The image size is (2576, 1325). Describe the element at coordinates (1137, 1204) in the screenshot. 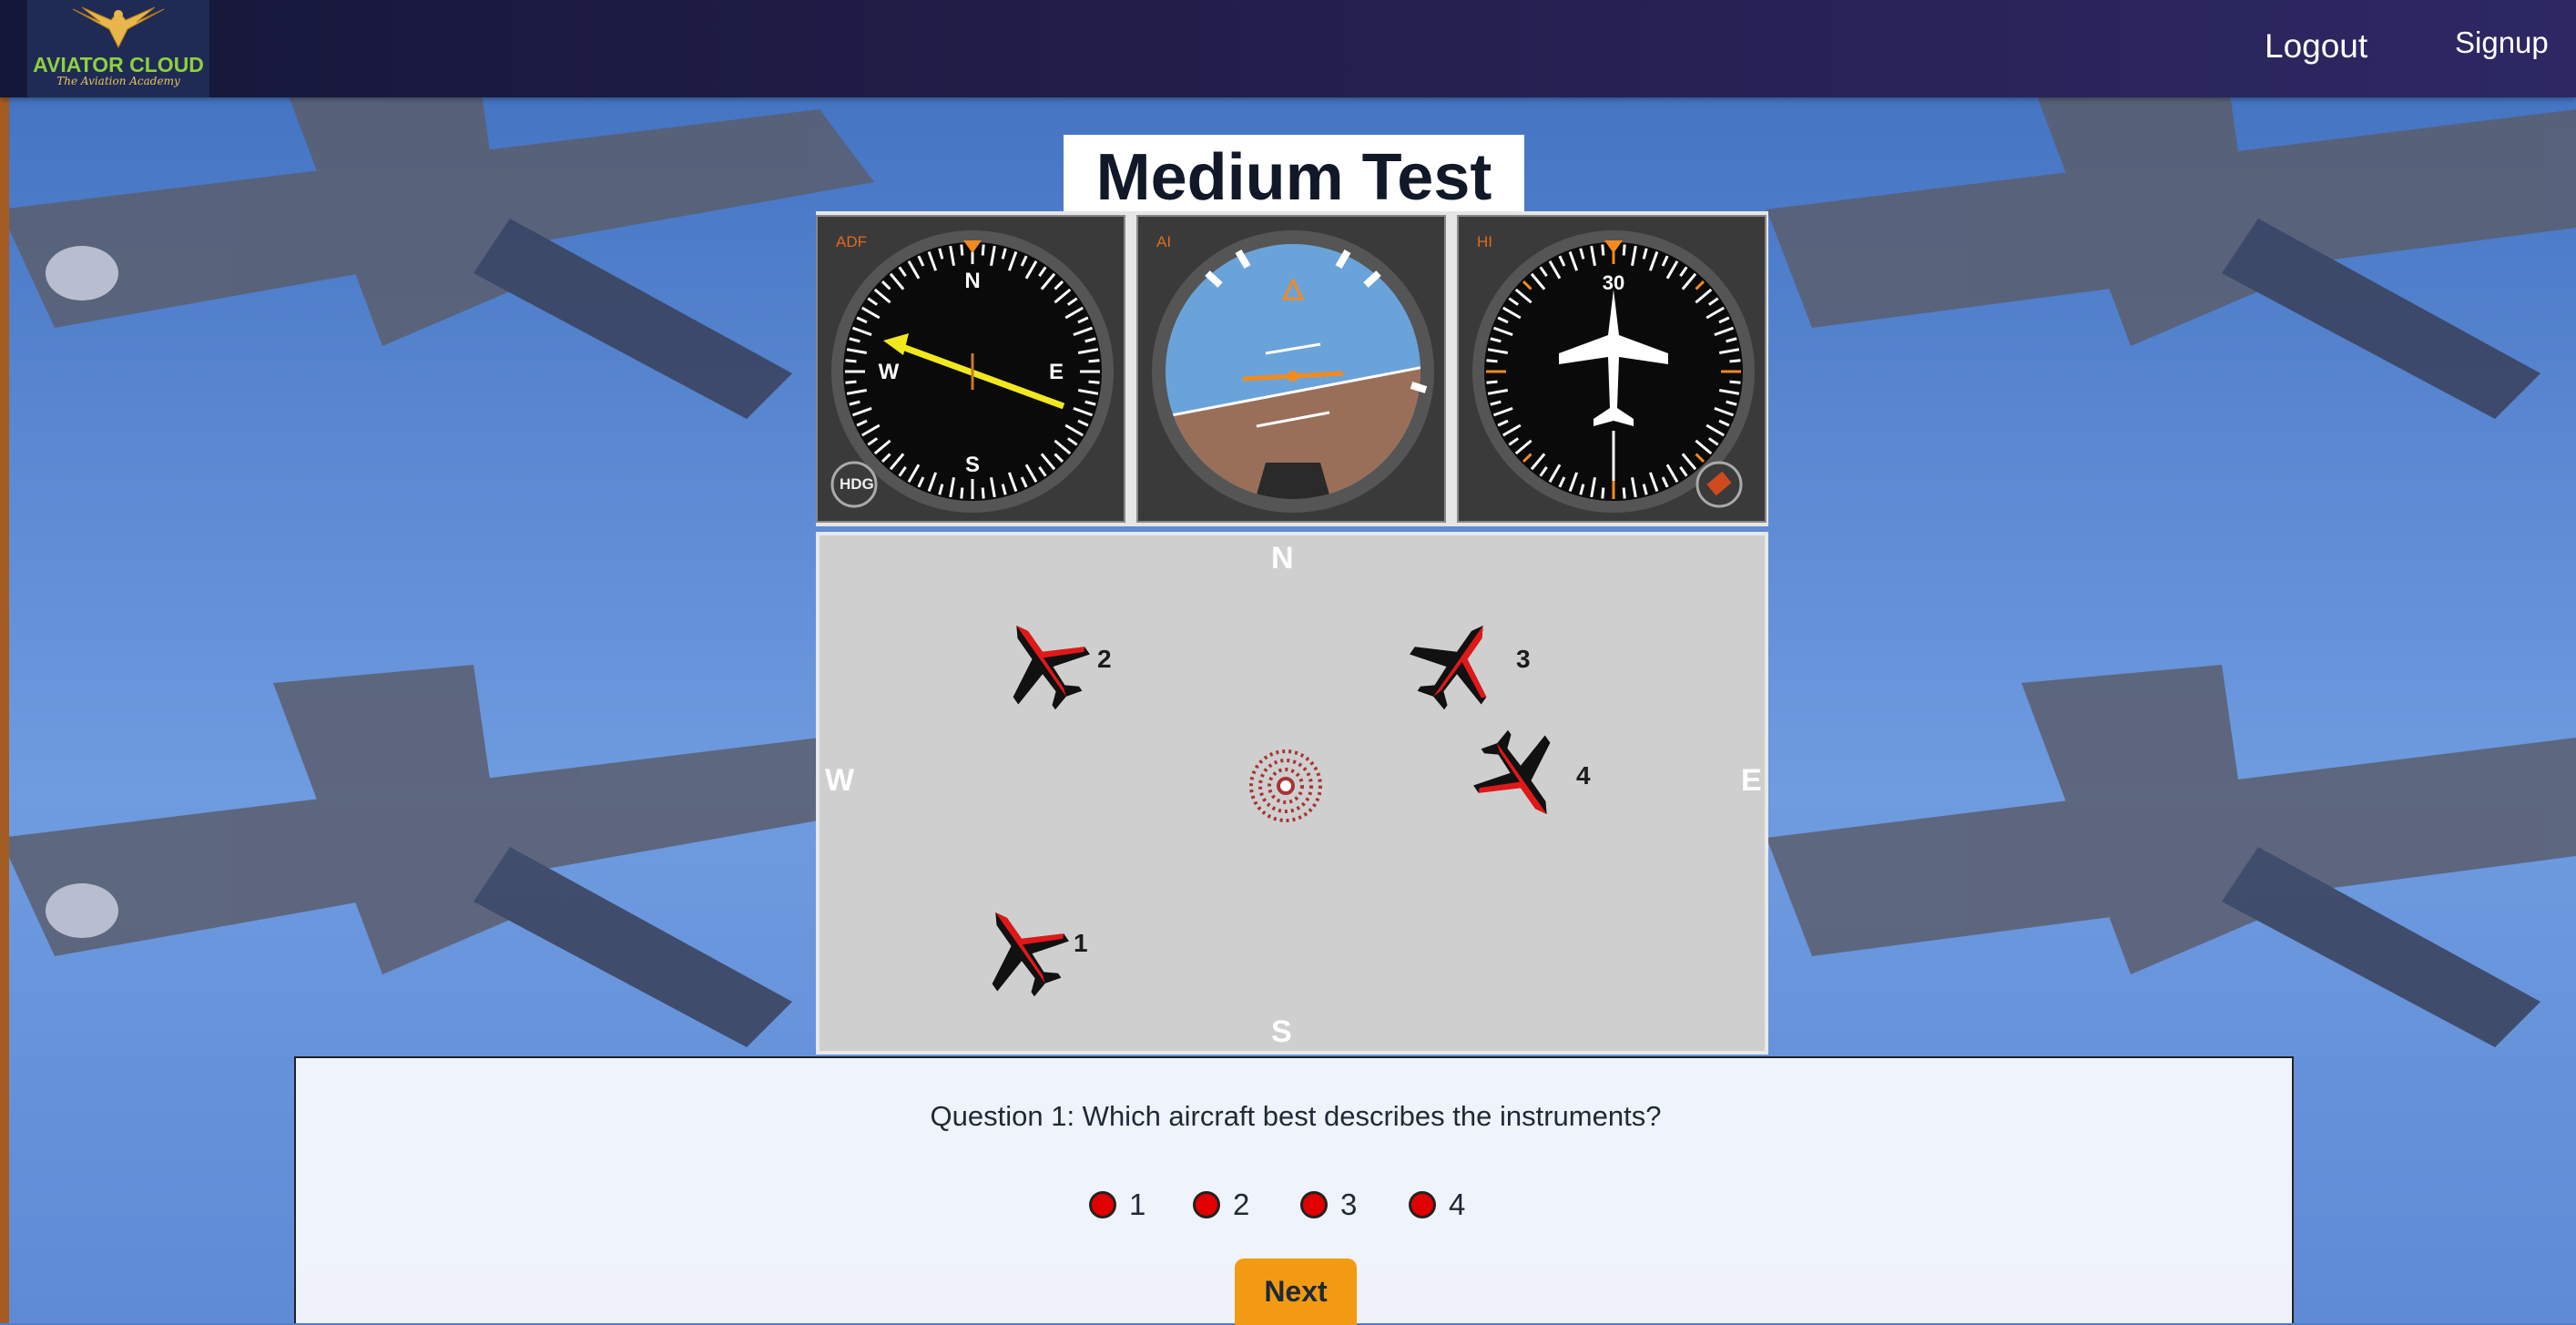

I see `answer-option-label: 1` at that location.